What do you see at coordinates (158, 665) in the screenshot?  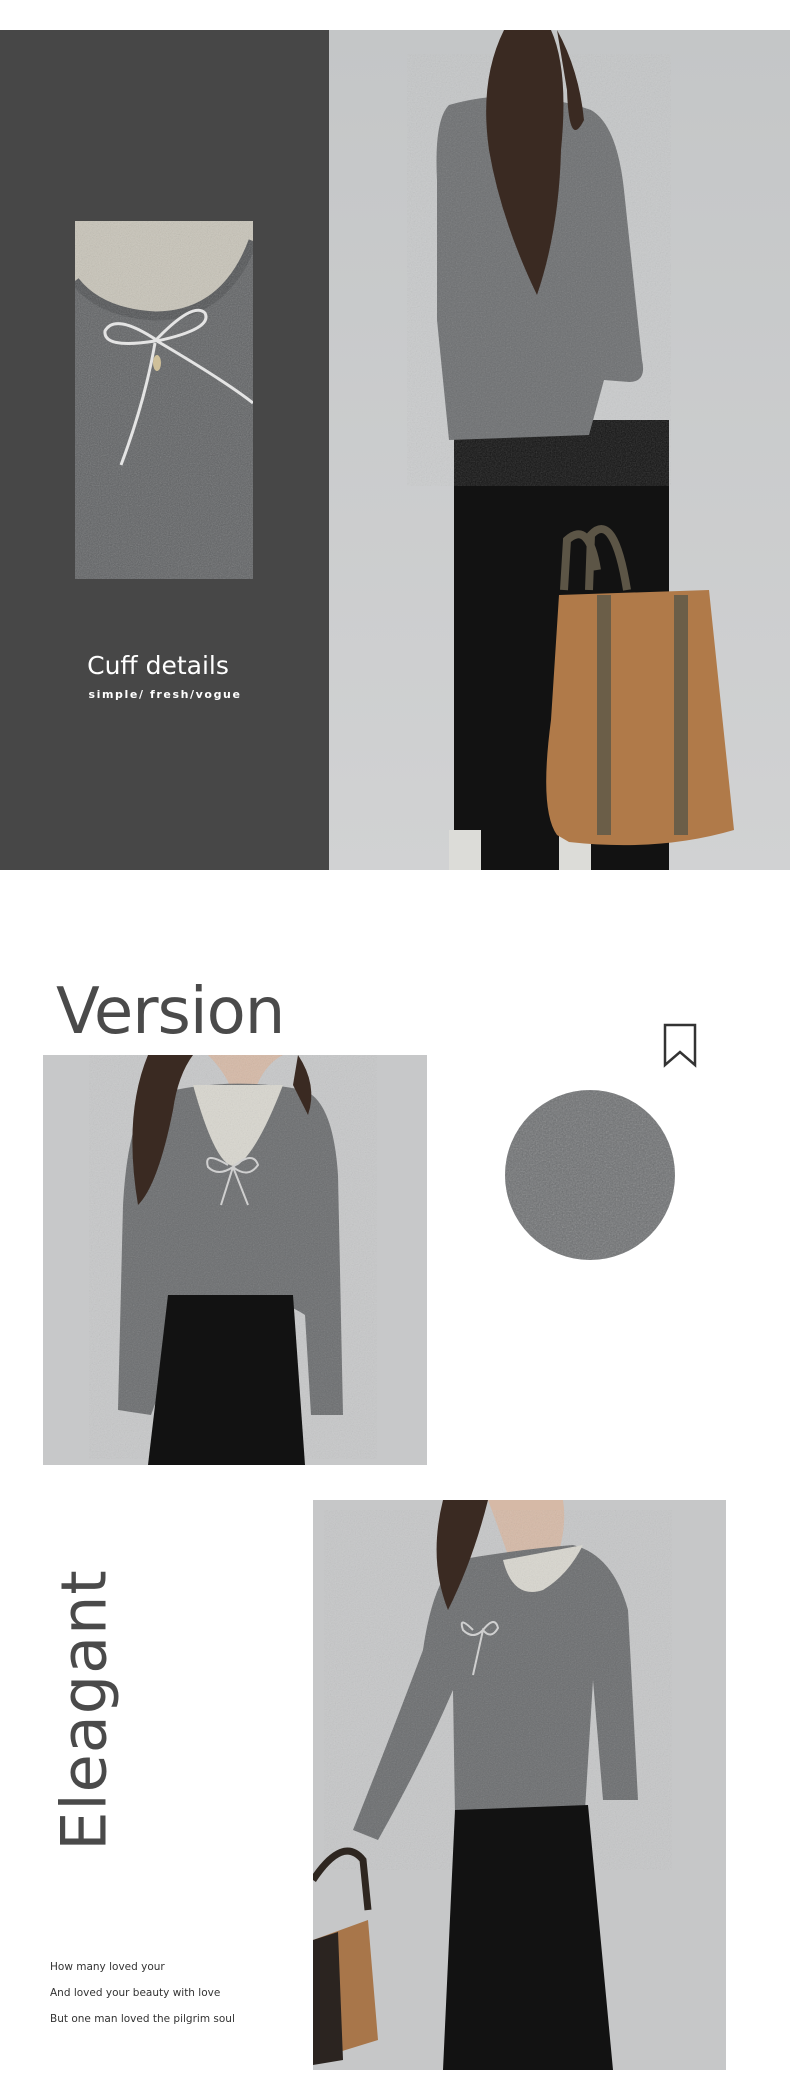 I see `cuff-details-title: Cuff details` at bounding box center [158, 665].